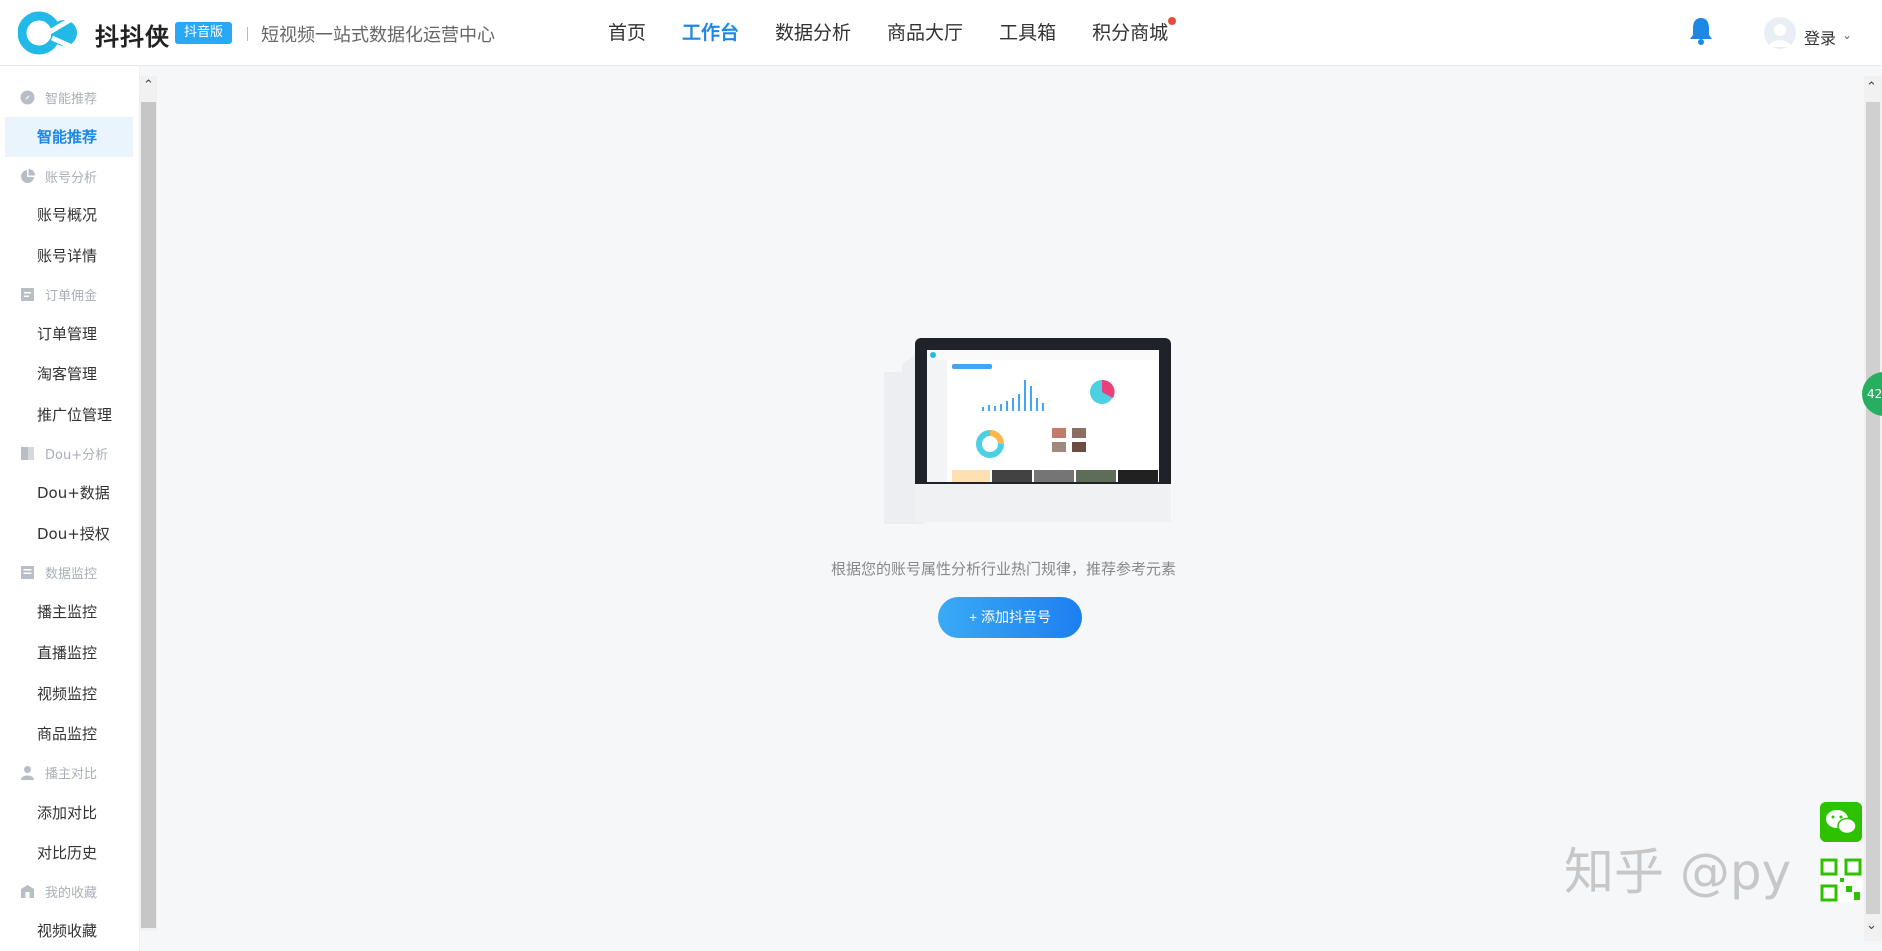 This screenshot has width=1882, height=951. I want to click on sidebar-section-monitor: 数据监控, so click(48, 572).